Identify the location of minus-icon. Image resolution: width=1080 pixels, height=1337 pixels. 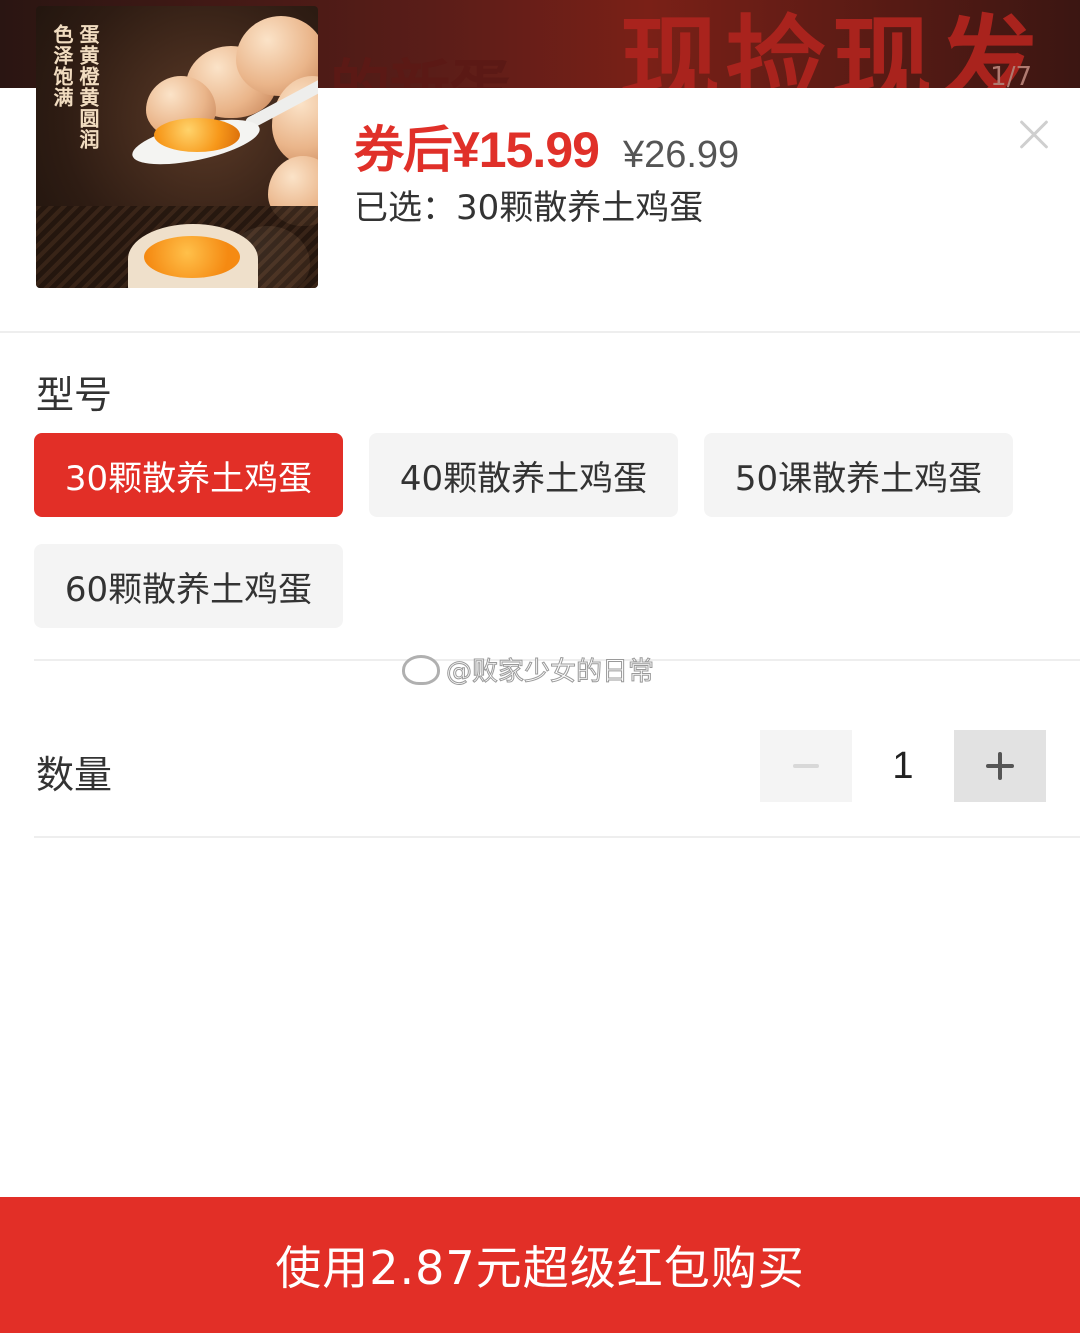
(806, 766).